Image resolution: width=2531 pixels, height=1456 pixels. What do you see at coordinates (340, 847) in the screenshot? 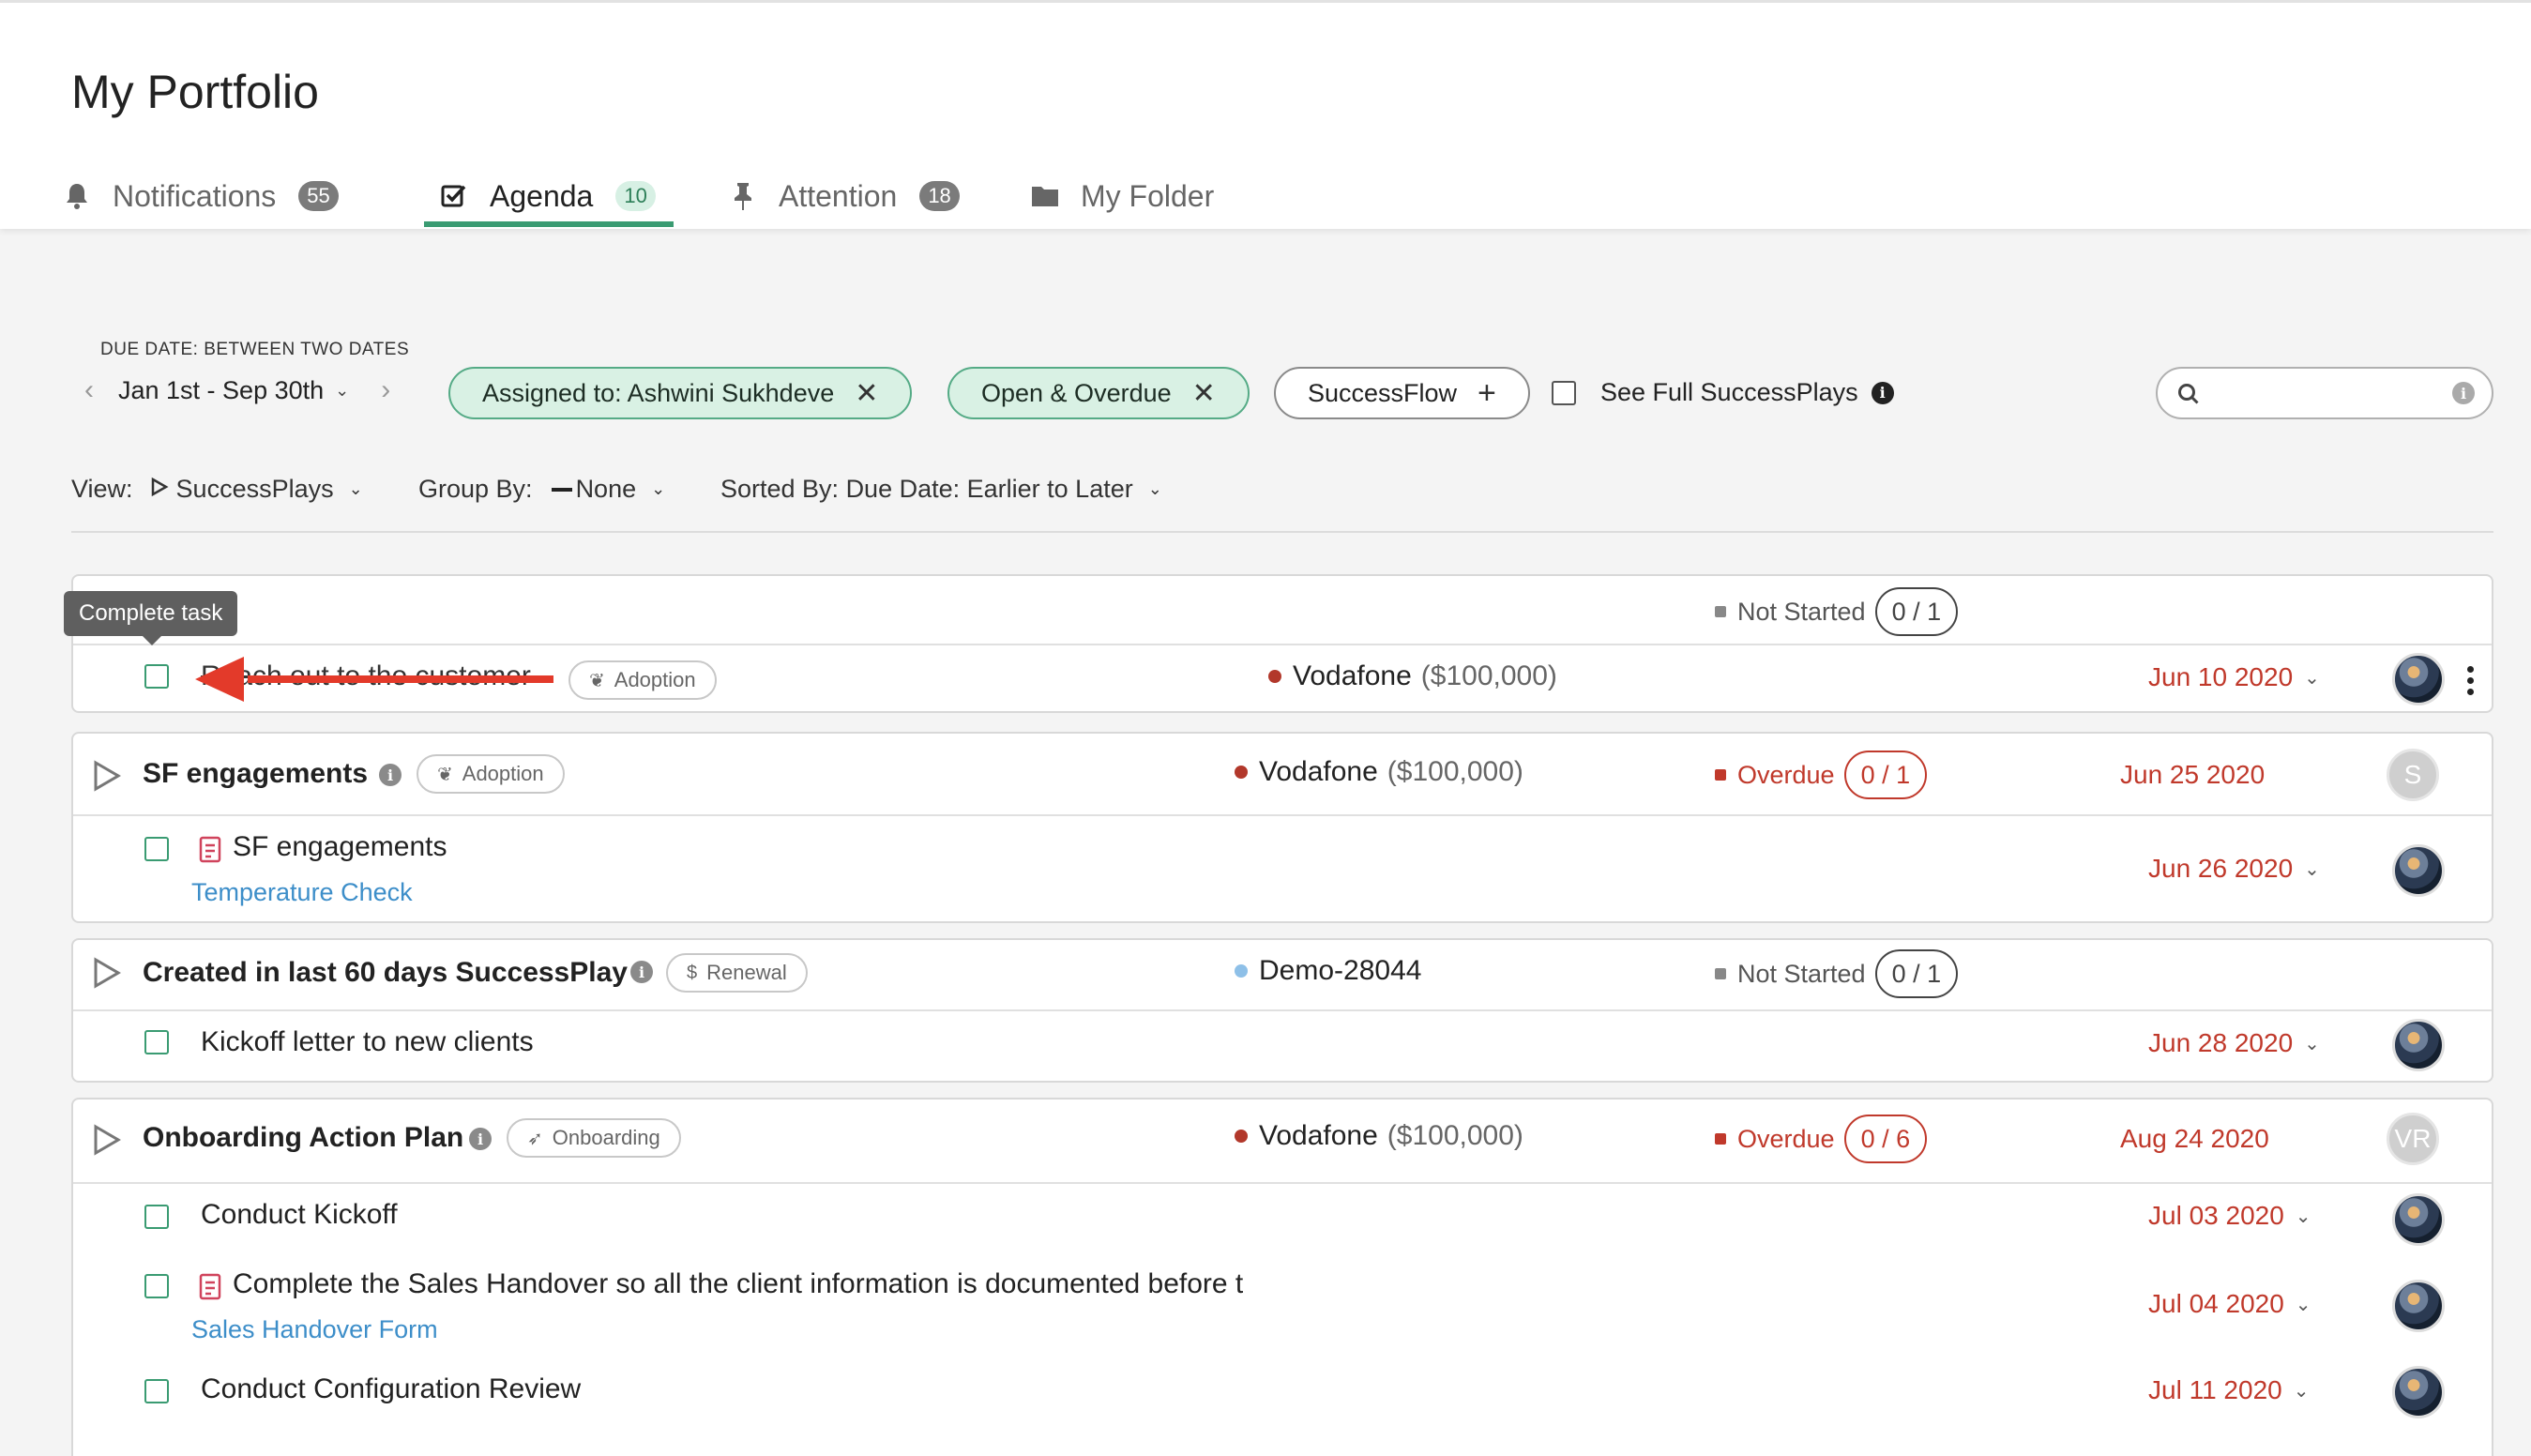
I see `task-name: SF engagements` at bounding box center [340, 847].